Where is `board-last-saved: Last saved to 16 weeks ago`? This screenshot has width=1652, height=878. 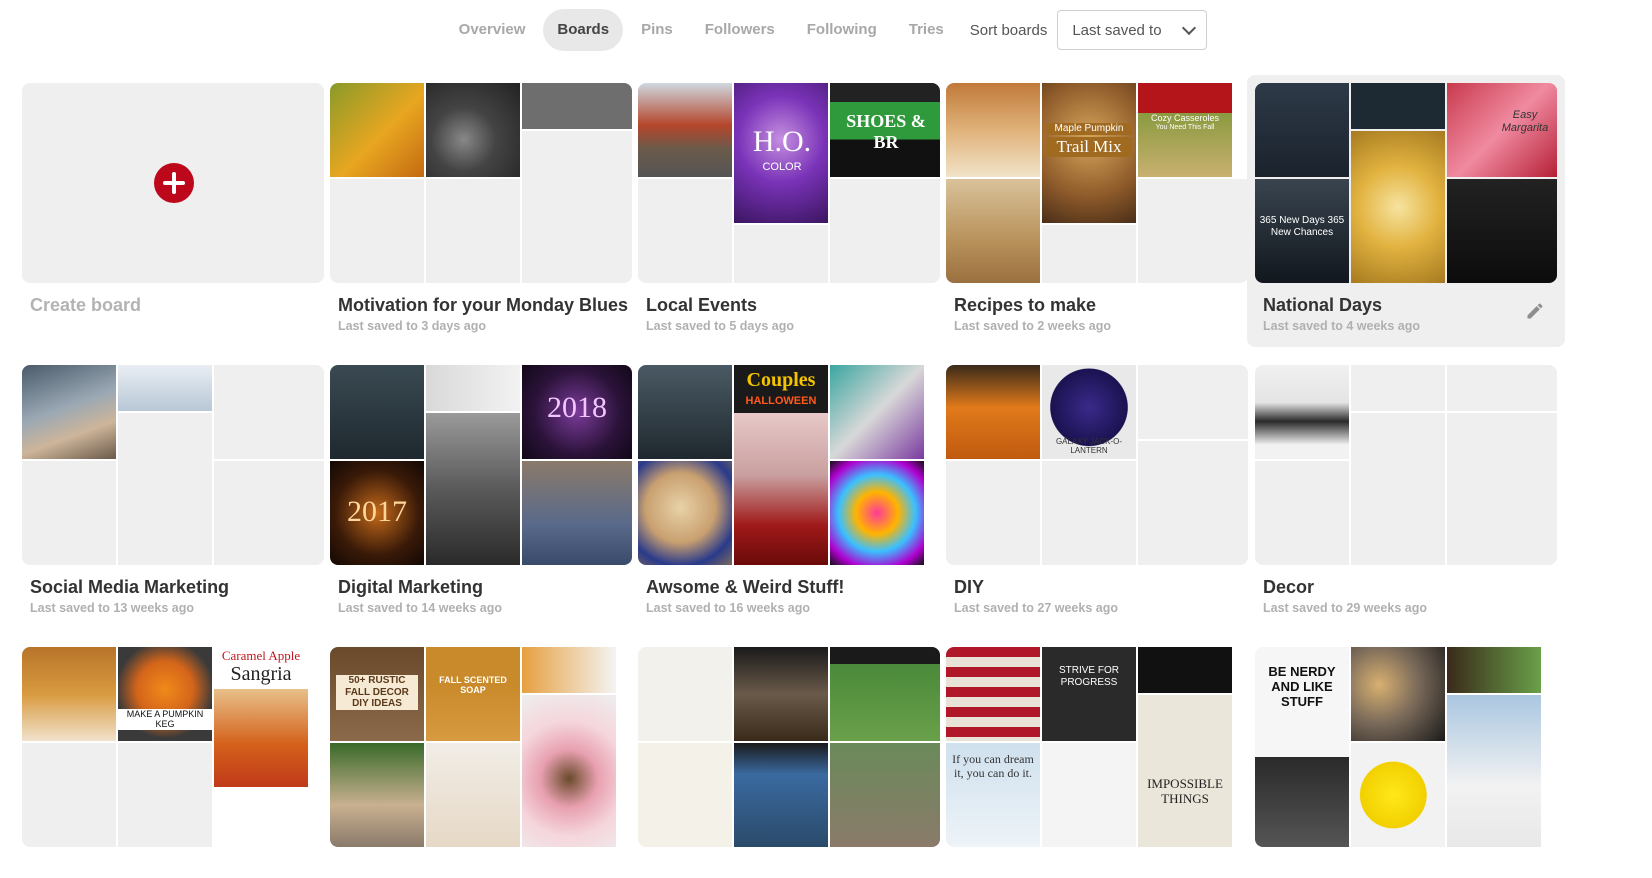
board-last-saved: Last saved to 16 weeks ago is located at coordinates (728, 608).